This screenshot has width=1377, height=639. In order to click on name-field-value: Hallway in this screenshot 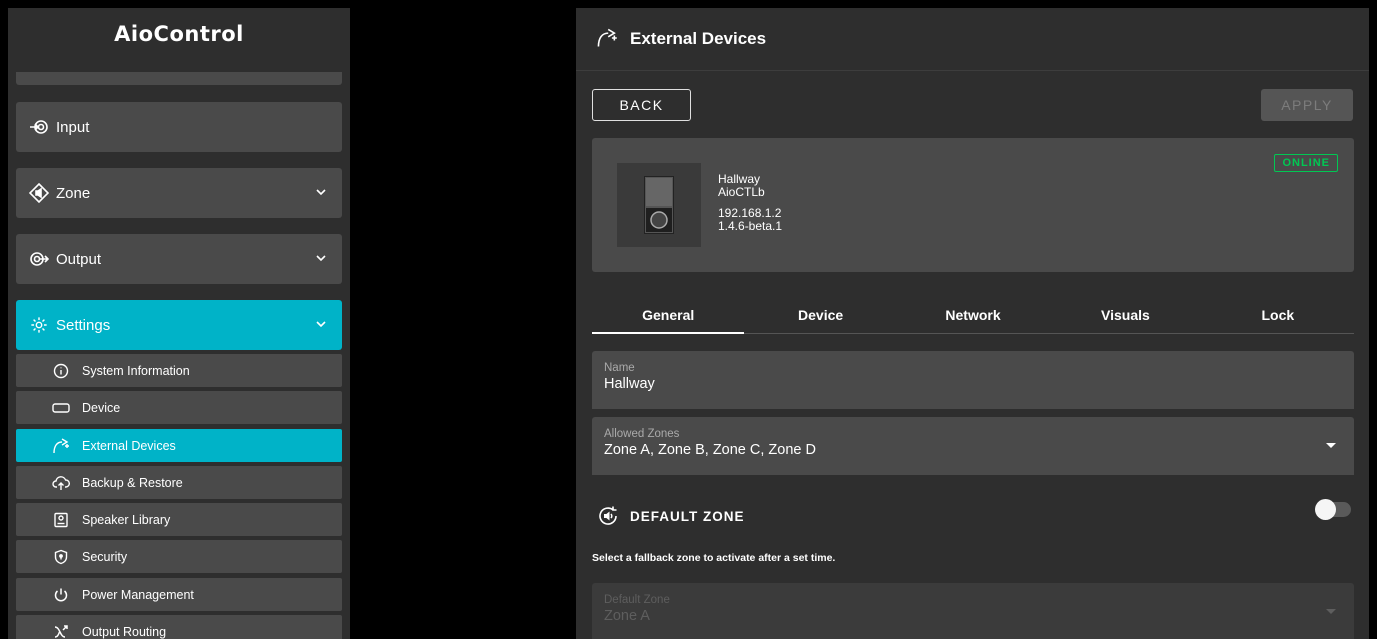, I will do `click(629, 384)`.